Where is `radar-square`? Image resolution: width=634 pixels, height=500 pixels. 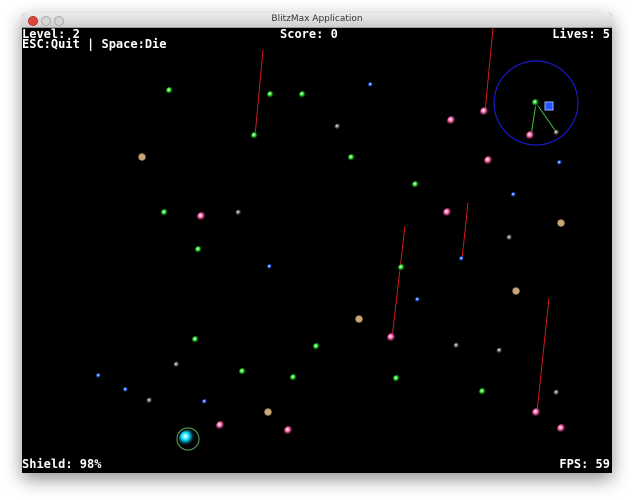
radar-square is located at coordinates (549, 106).